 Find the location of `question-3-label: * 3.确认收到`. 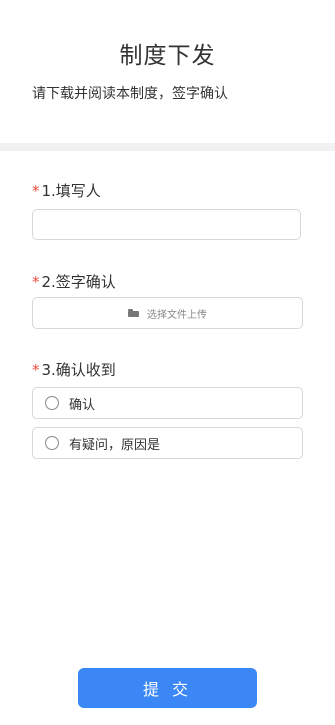

question-3-label: * 3.确认收到 is located at coordinates (74, 369).